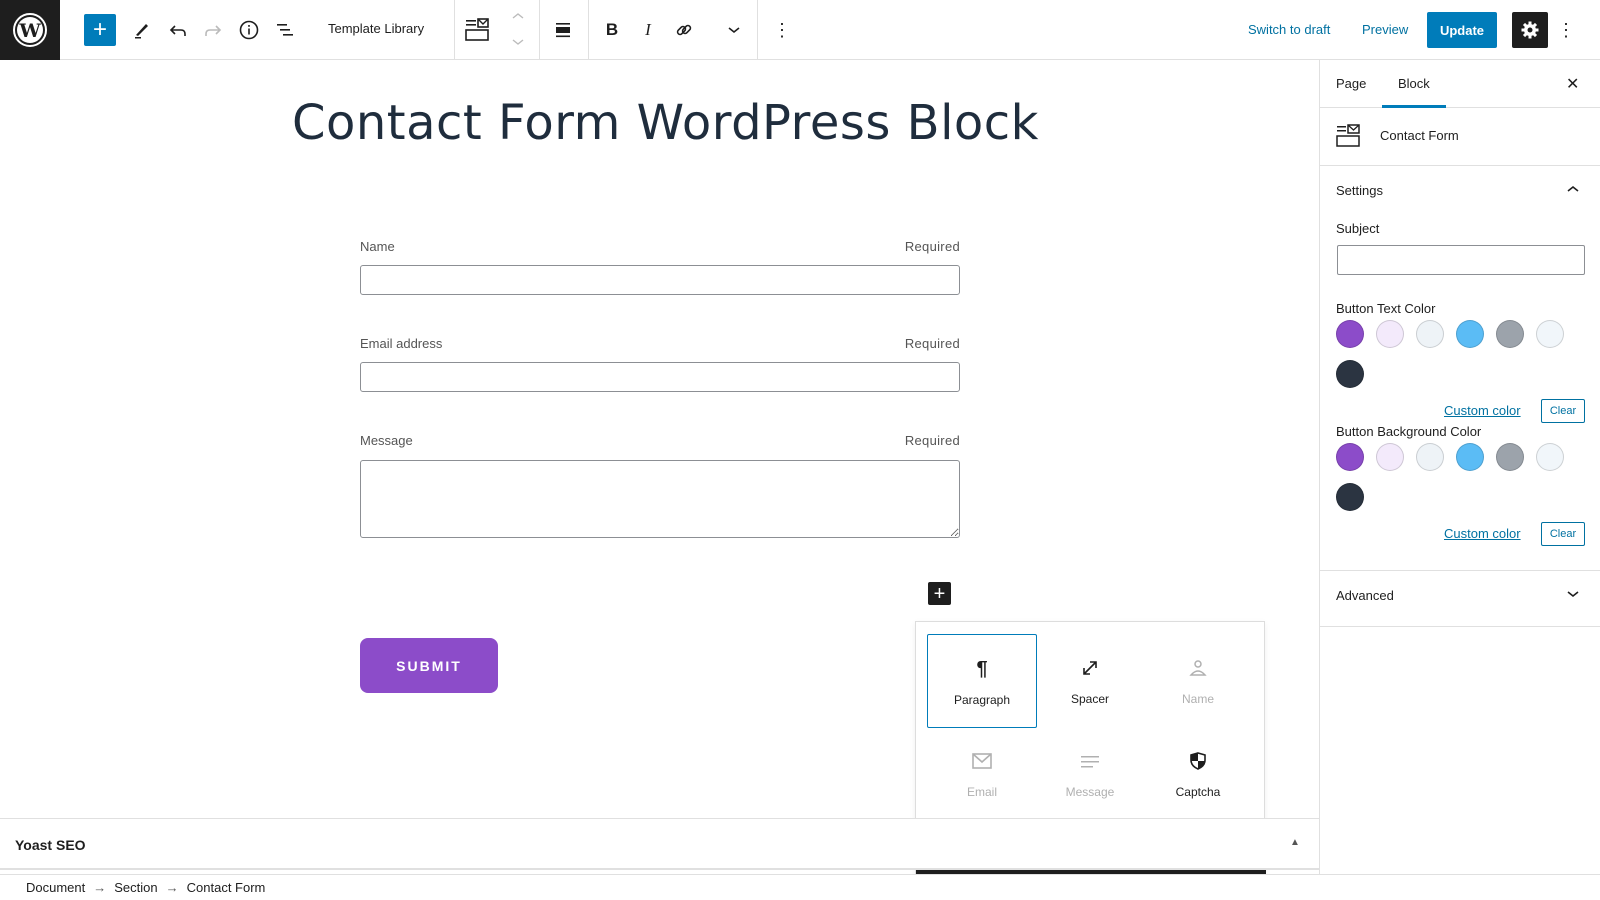  Describe the element at coordinates (932, 246) in the screenshot. I see `name-required-label: Required` at that location.